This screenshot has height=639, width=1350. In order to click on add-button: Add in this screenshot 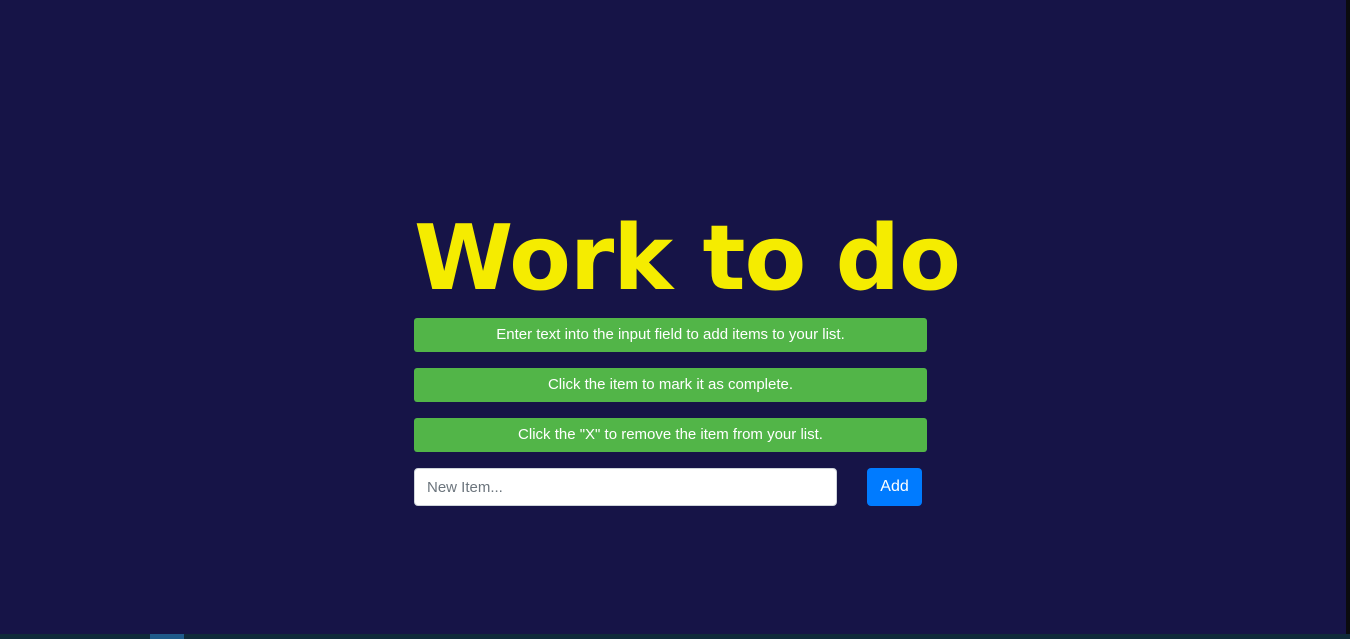, I will do `click(894, 487)`.